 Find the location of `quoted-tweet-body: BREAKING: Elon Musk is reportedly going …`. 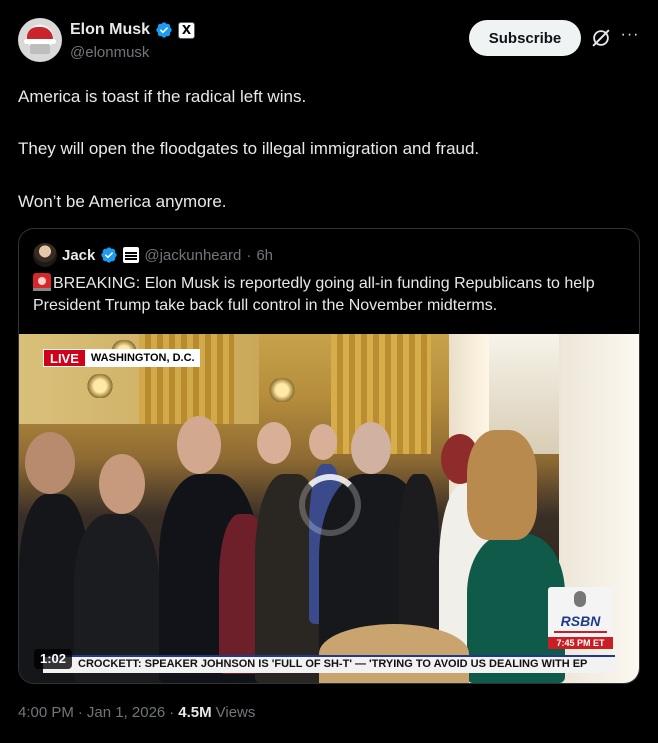

quoted-tweet-body: BREAKING: Elon Musk is reportedly going … is located at coordinates (314, 294).